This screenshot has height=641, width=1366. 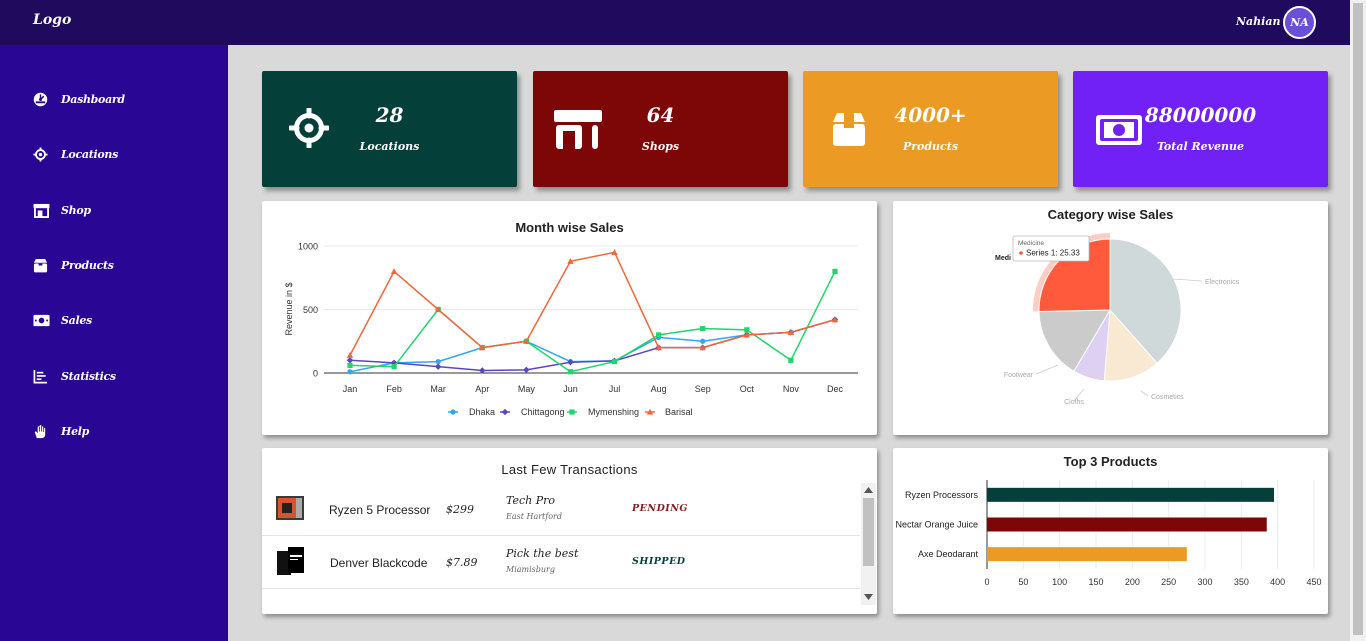 What do you see at coordinates (41, 320) in the screenshot?
I see `money-icon` at bounding box center [41, 320].